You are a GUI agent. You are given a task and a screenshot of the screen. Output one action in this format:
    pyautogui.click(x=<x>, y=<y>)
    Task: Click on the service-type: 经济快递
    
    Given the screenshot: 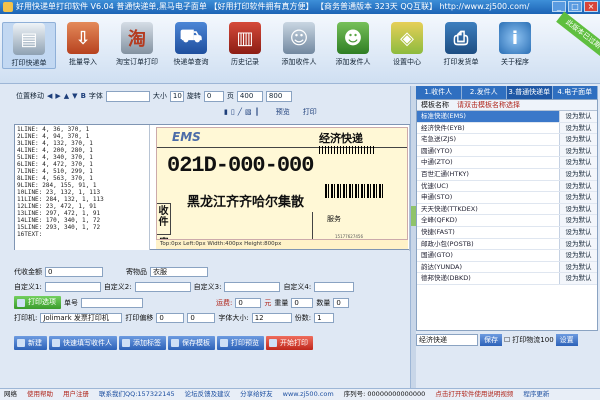 What is the action you would take?
    pyautogui.click(x=341, y=138)
    